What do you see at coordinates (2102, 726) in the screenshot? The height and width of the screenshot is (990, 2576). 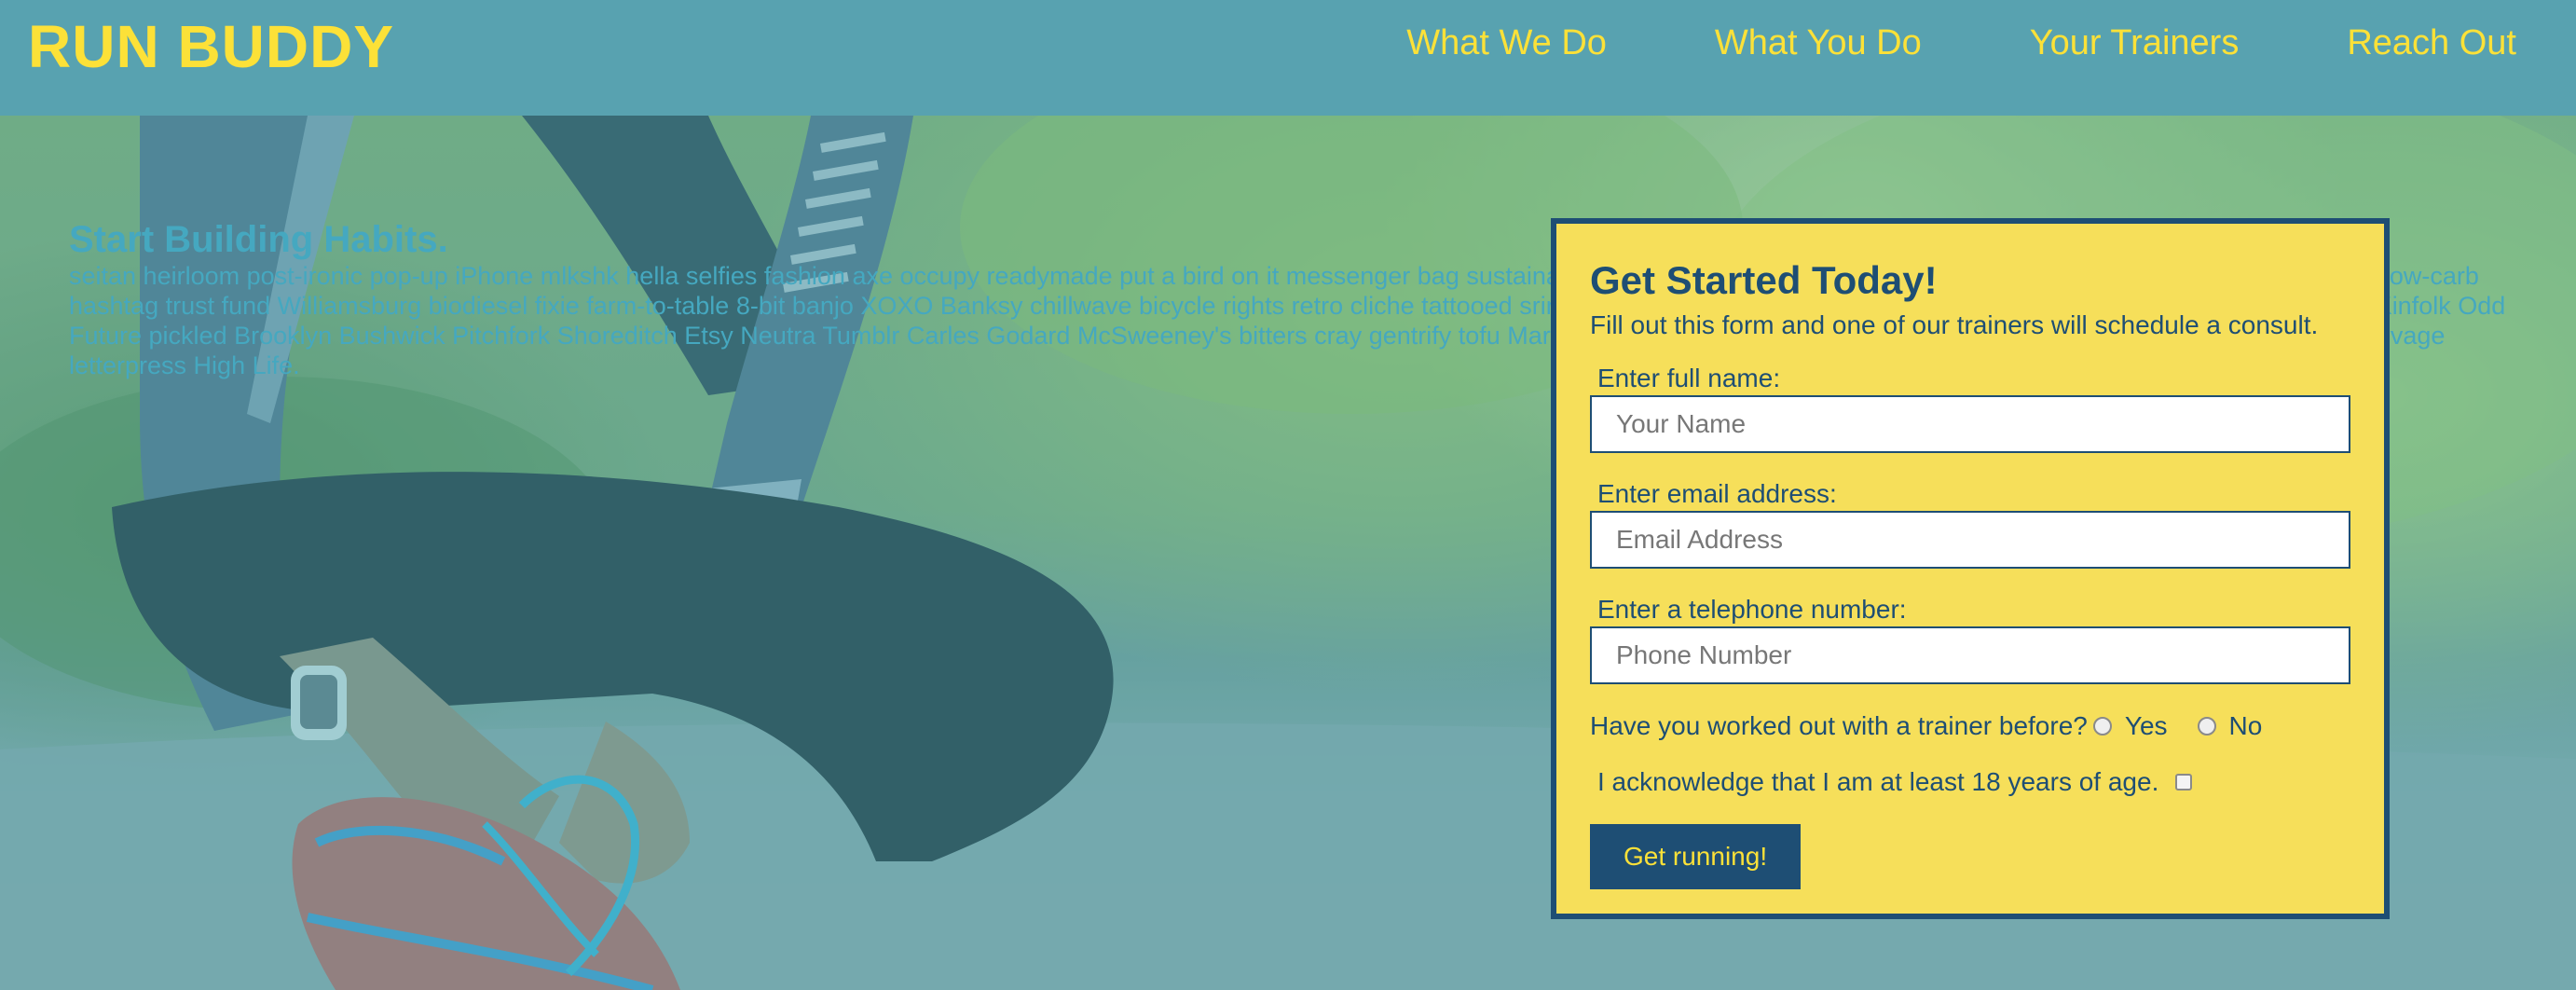 I see `trainer-yes-radio` at bounding box center [2102, 726].